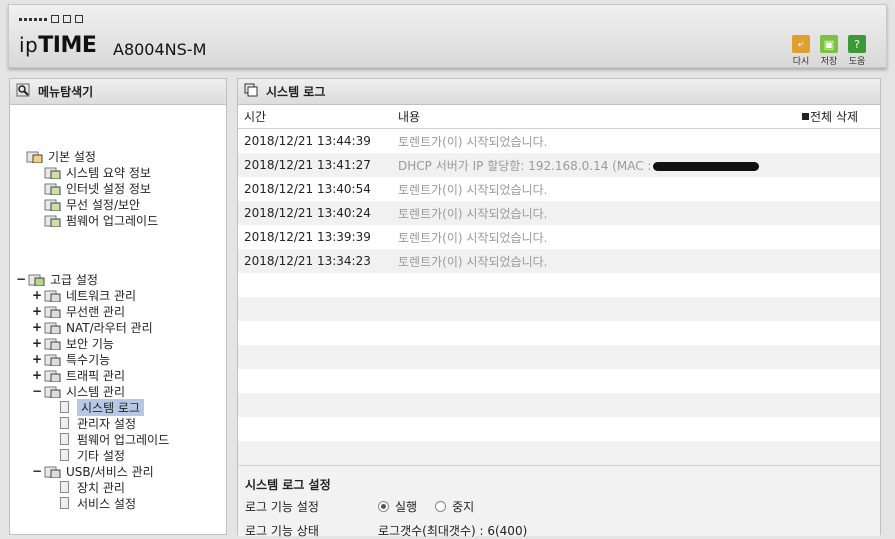 Image resolution: width=895 pixels, height=539 pixels. I want to click on tree-item-basic: 무선 설정/보안, so click(92, 204).